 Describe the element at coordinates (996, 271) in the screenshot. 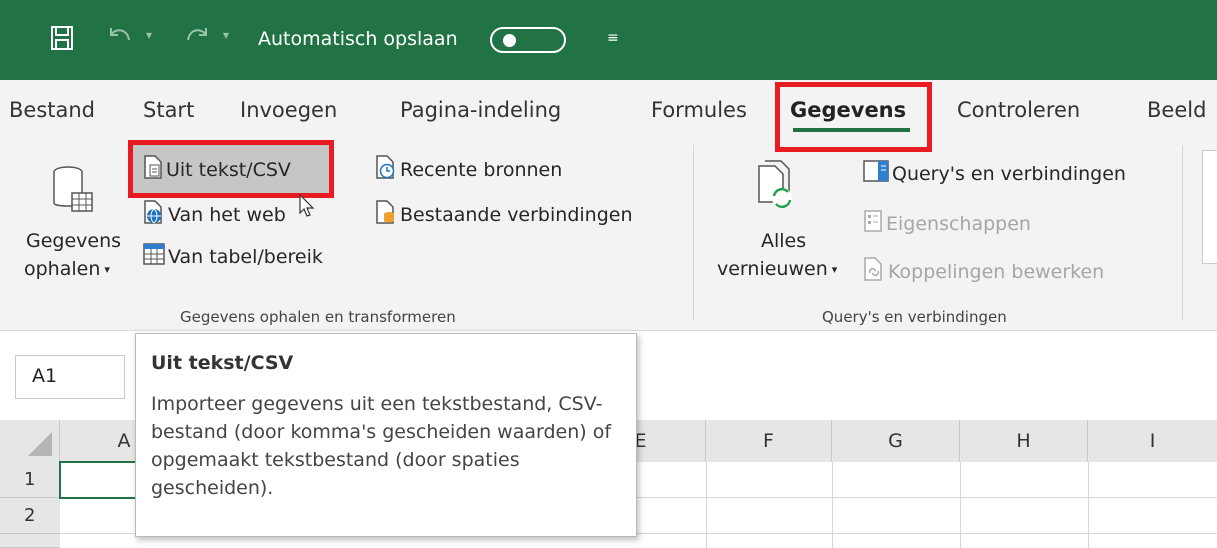

I see `edit-links-label: Koppelingen bewerken` at that location.